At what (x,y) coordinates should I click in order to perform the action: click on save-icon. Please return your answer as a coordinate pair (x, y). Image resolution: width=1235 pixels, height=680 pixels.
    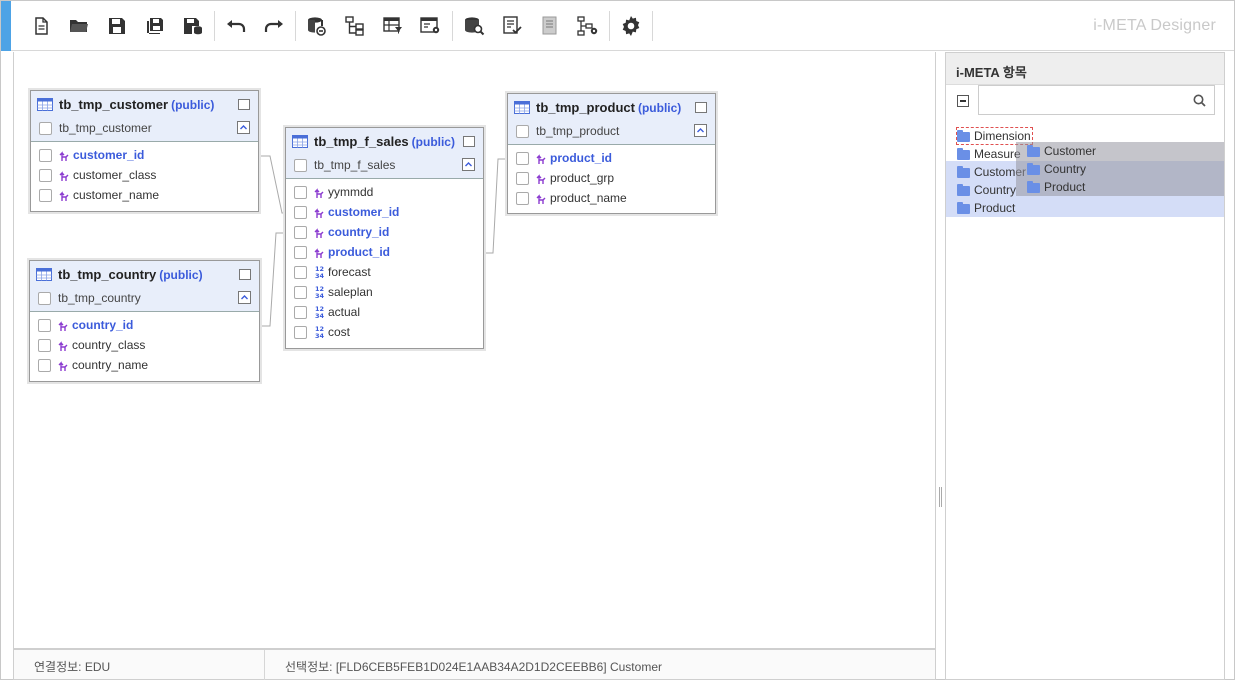
    Looking at the image, I should click on (117, 26).